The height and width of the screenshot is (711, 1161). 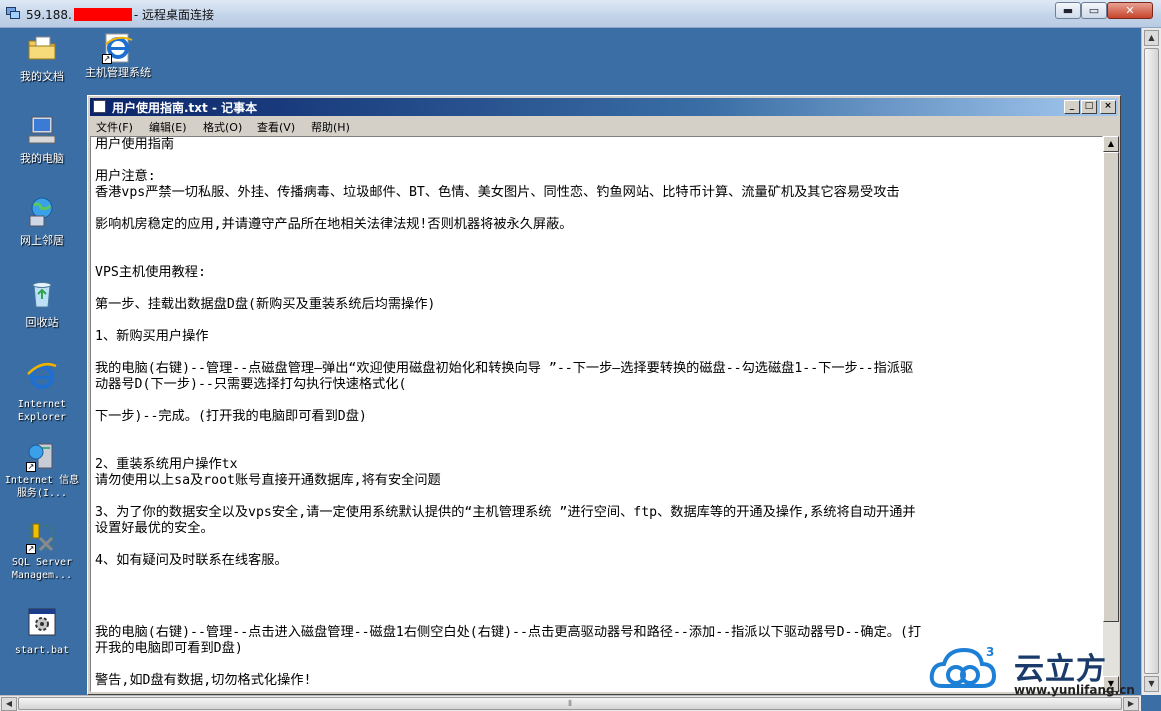 I want to click on text-line: 影响机房稳定的应用,并请遵守产品所在地相关法律法规!否则机器将被永久屏蔽。, so click(x=334, y=224).